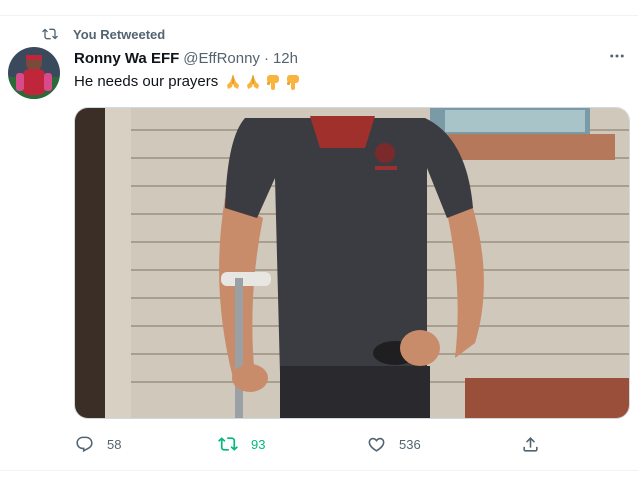 The height and width of the screenshot is (487, 638). I want to click on heart-icon, so click(376, 444).